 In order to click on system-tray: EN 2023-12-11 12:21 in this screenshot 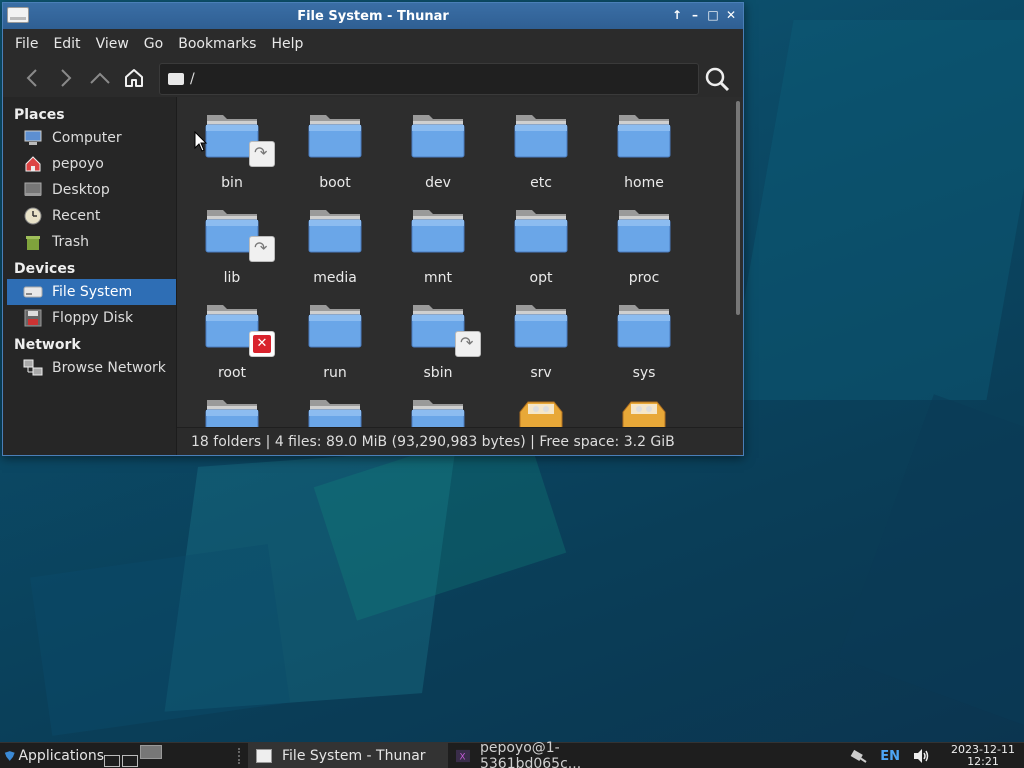, I will do `click(937, 755)`.